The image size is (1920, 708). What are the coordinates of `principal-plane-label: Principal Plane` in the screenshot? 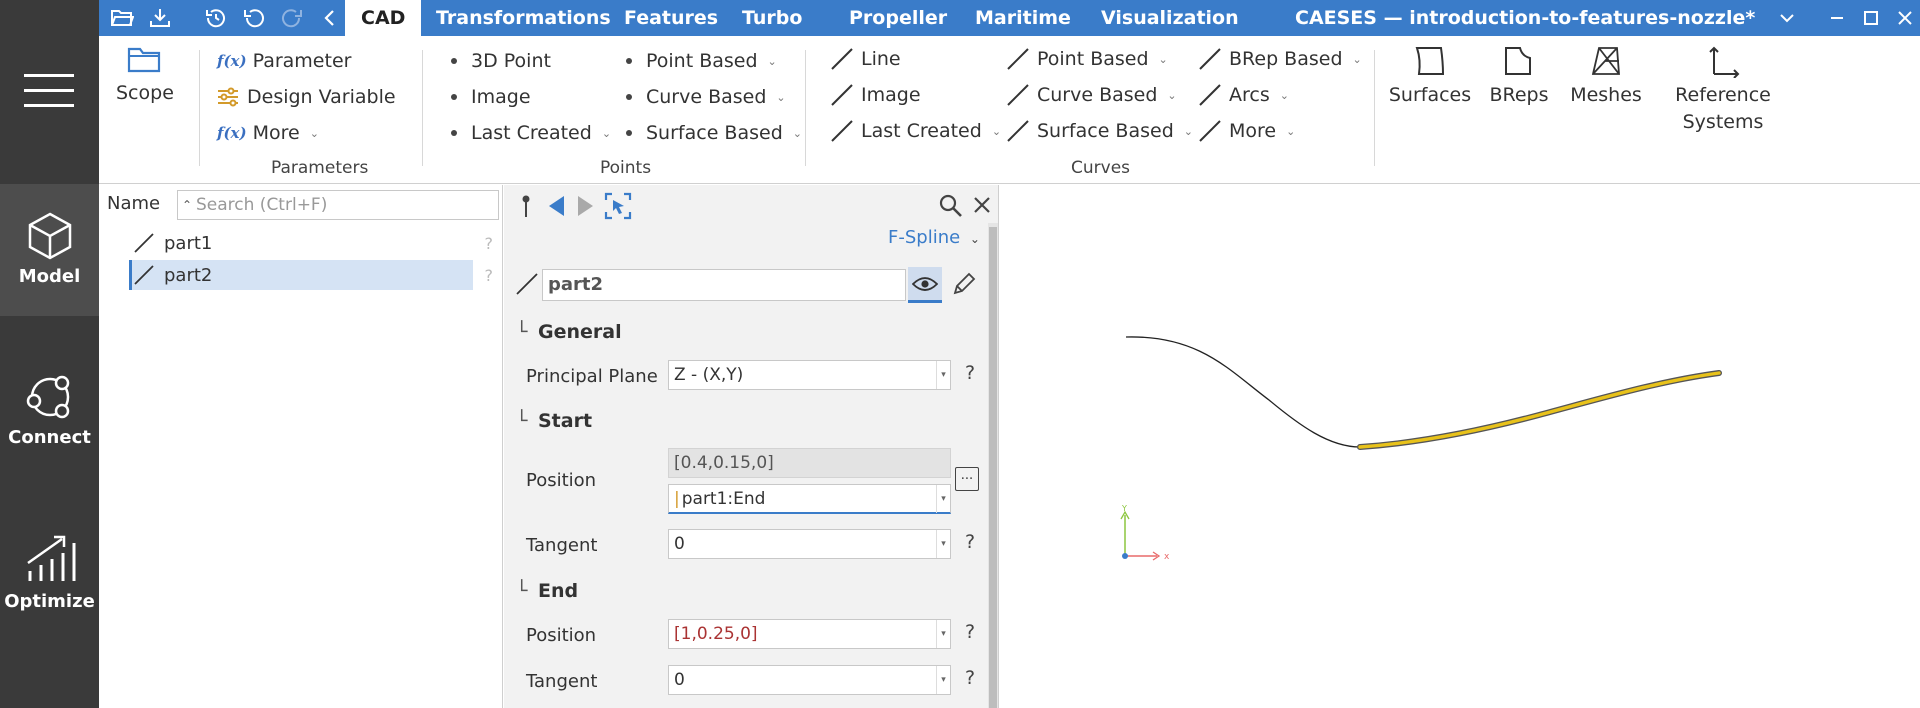 It's located at (592, 376).